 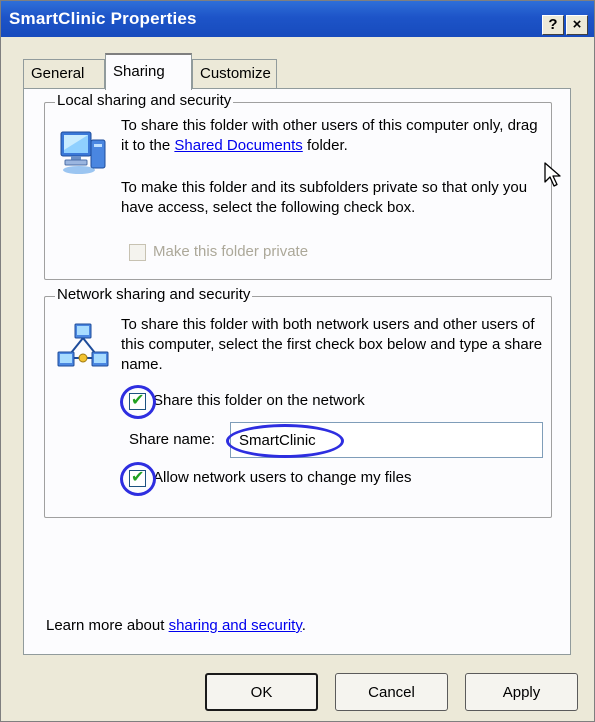 What do you see at coordinates (261, 692) in the screenshot?
I see `ok-button: OK` at bounding box center [261, 692].